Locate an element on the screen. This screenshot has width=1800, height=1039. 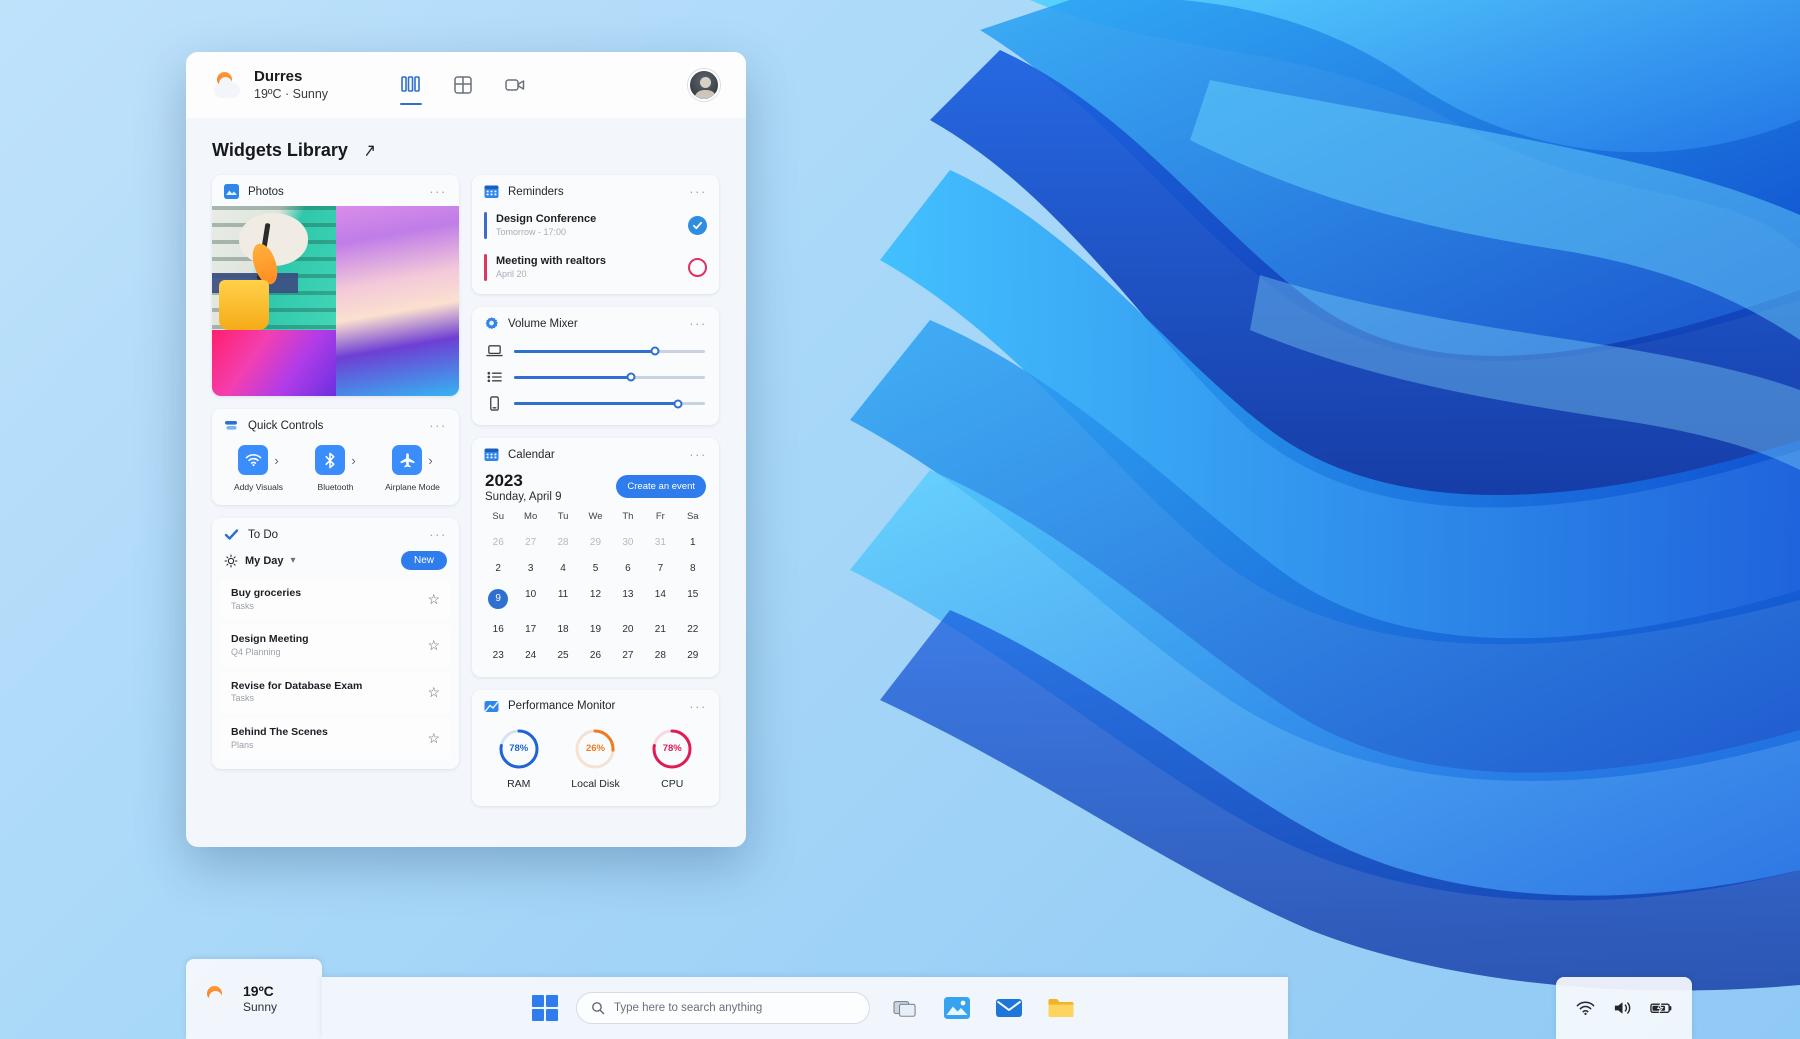
calendar-day-label: 9 is located at coordinates (498, 598).